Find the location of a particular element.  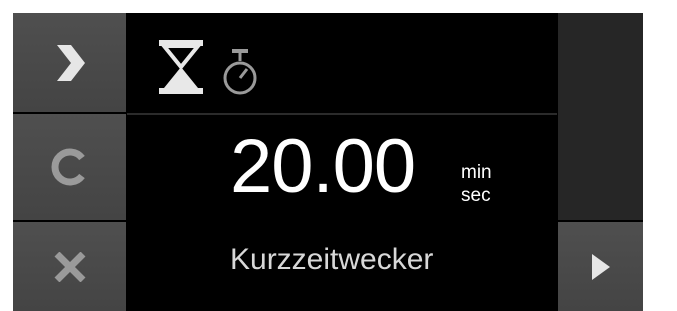

next-button is located at coordinates (69, 62).